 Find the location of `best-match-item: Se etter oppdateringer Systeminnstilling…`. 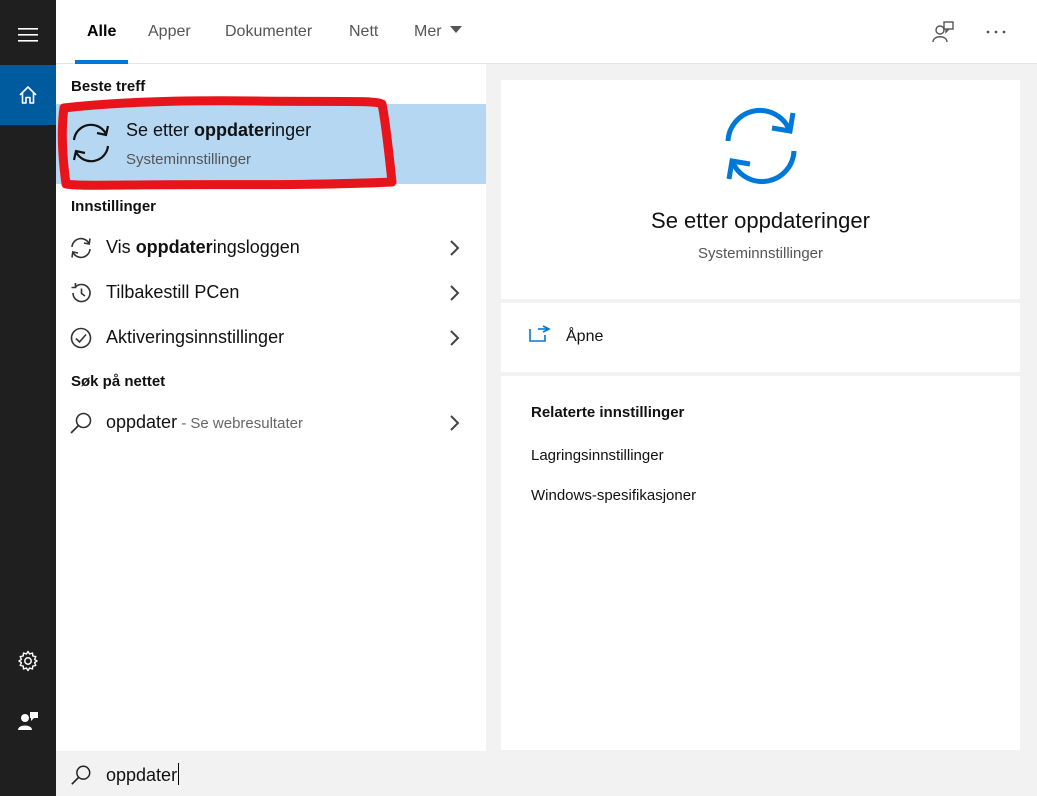

best-match-item: Se etter oppdateringer Systeminnstilling… is located at coordinates (271, 144).